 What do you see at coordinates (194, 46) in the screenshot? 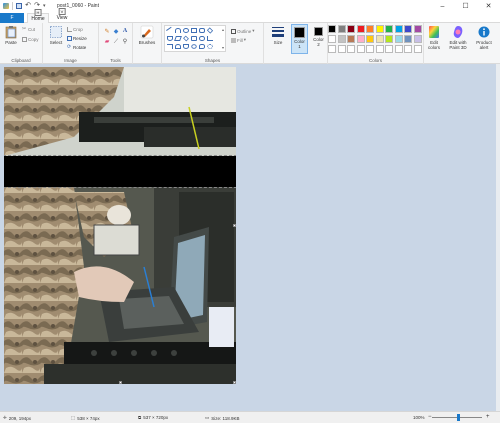
I see `star-shape-icon` at bounding box center [194, 46].